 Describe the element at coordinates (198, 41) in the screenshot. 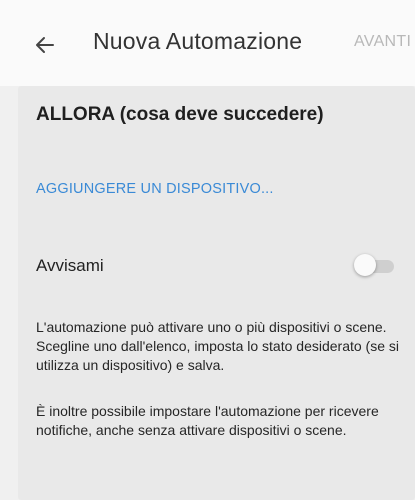

I see `page-title: Nuova Automazione` at that location.